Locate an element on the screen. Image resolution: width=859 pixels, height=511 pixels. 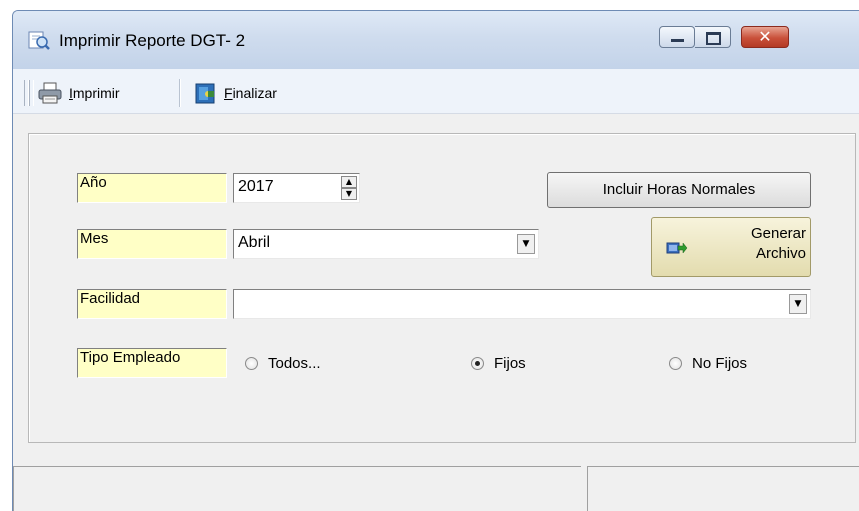
status-panel-left is located at coordinates (297, 488).